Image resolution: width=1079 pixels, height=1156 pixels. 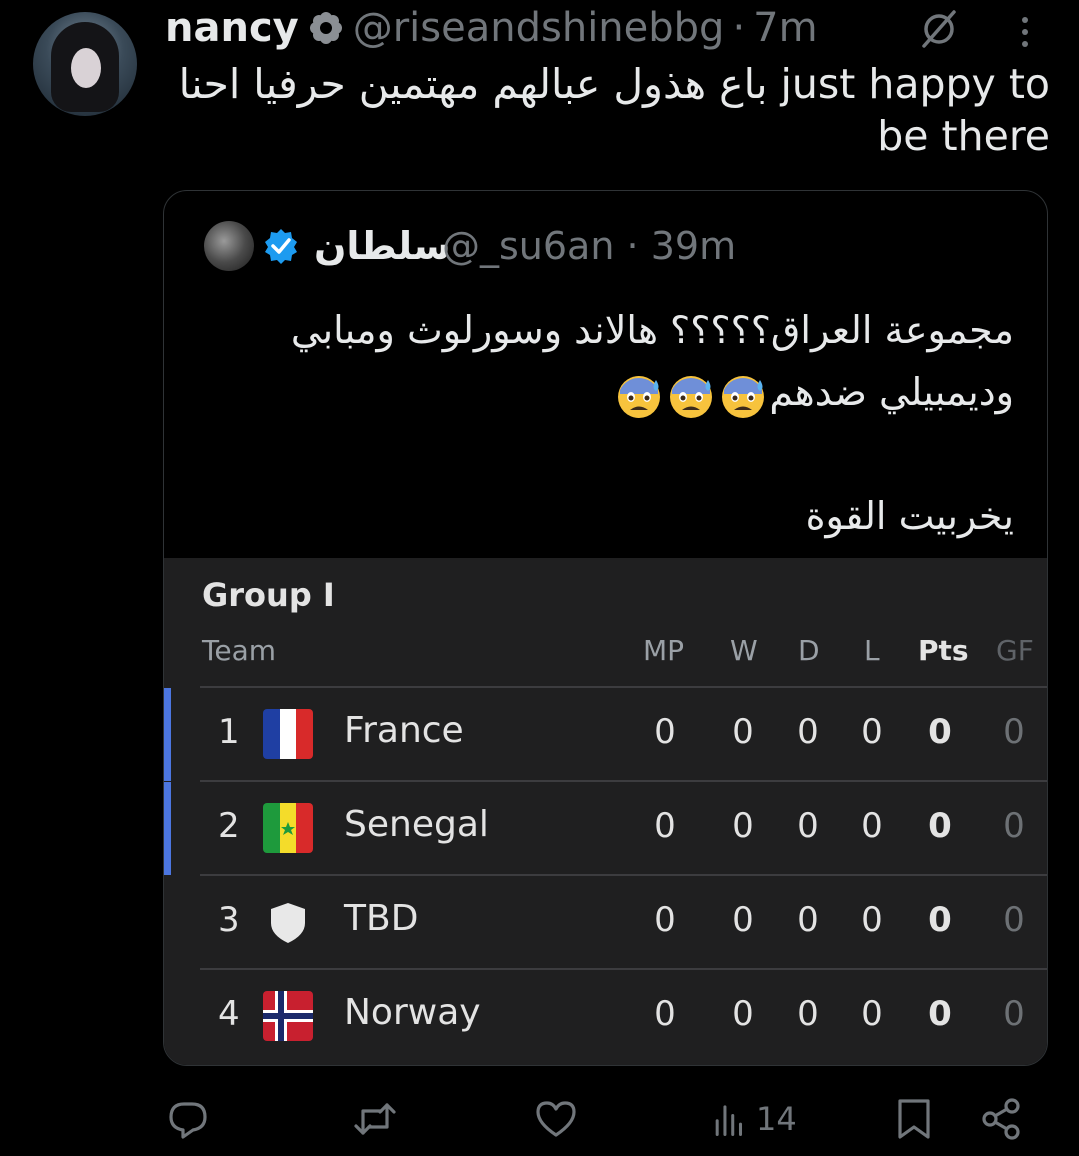 I want to click on team-name: Senegal, so click(x=416, y=824).